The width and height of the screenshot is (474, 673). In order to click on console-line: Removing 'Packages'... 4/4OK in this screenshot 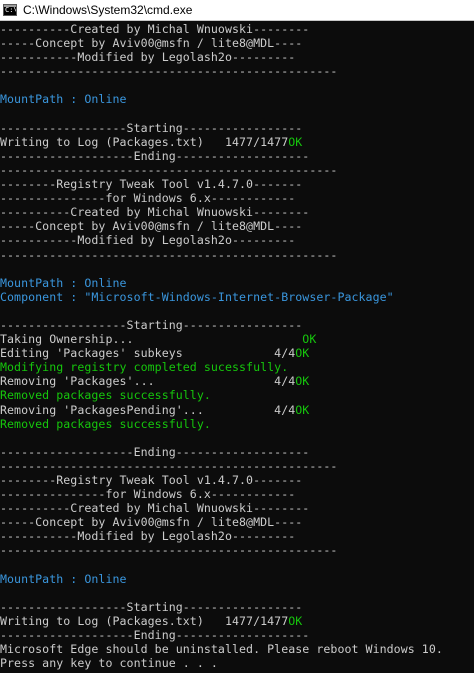, I will do `click(237, 381)`.